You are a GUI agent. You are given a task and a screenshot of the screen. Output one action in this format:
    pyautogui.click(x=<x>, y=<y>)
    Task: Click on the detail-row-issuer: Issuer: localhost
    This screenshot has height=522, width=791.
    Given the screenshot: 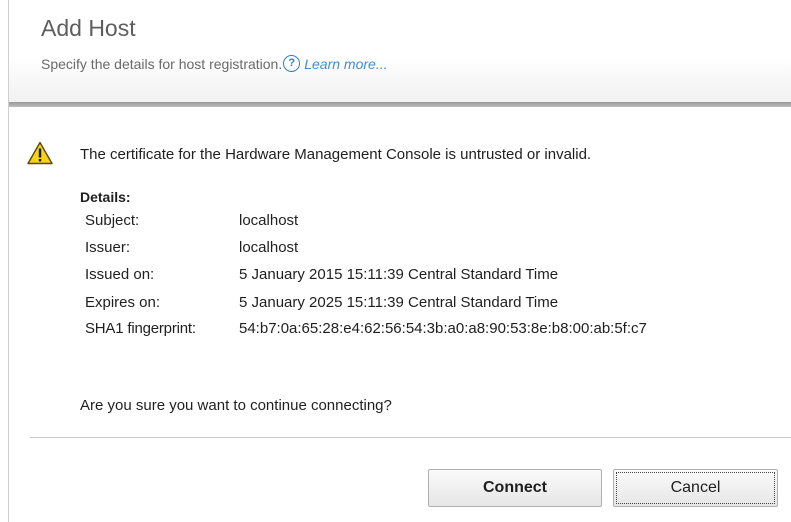 What is the action you would take?
    pyautogui.click(x=191, y=247)
    